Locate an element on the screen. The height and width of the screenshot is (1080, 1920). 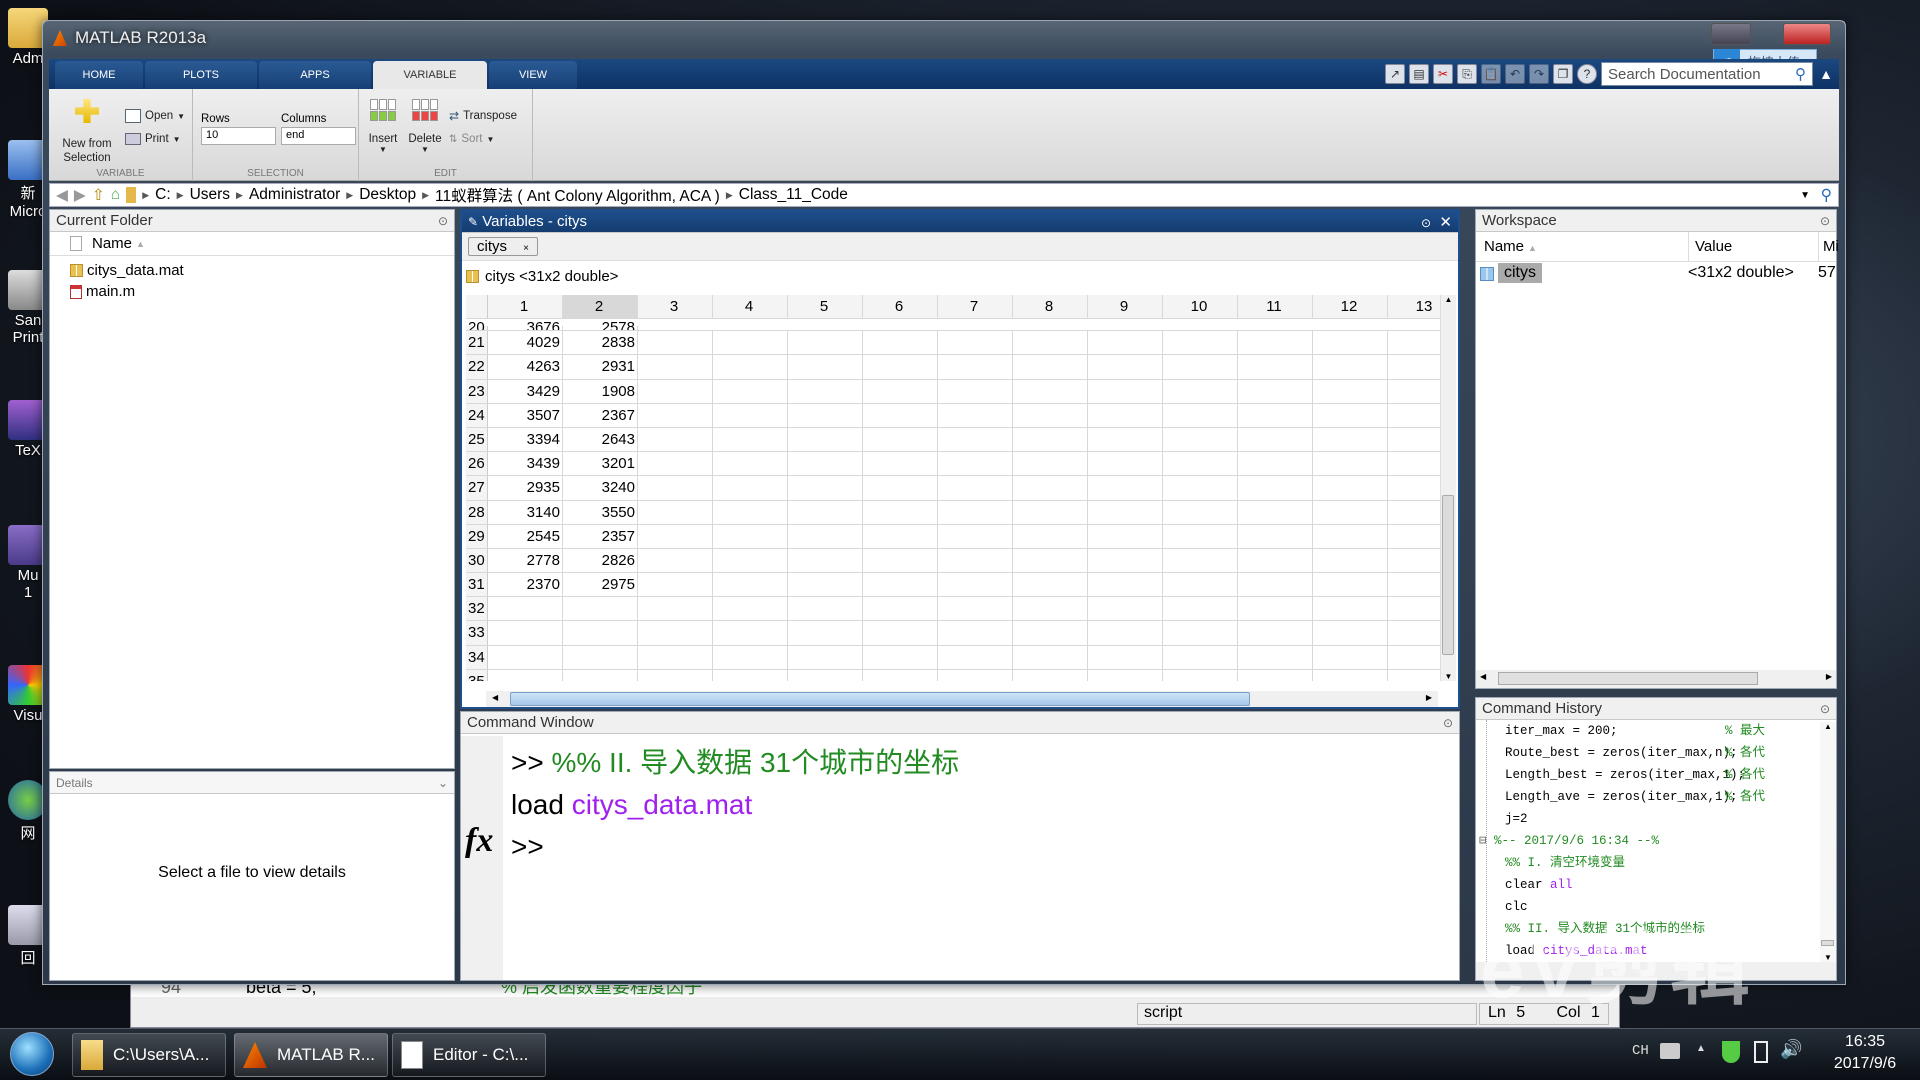
back-icon: ◀ is located at coordinates (62, 195).